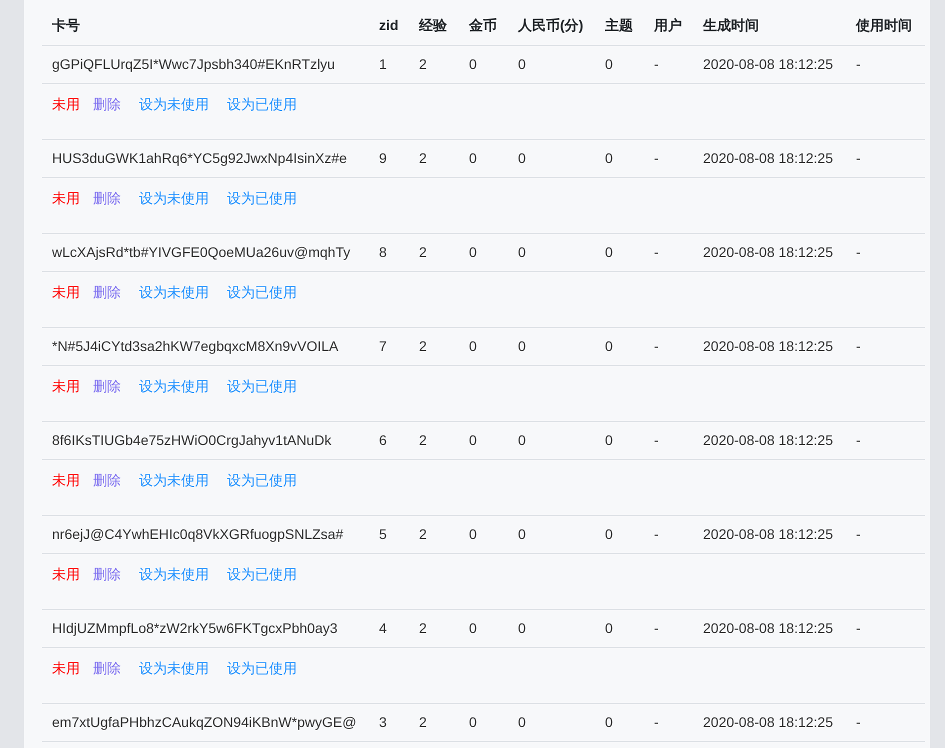  I want to click on table-cell: 3, so click(389, 722).